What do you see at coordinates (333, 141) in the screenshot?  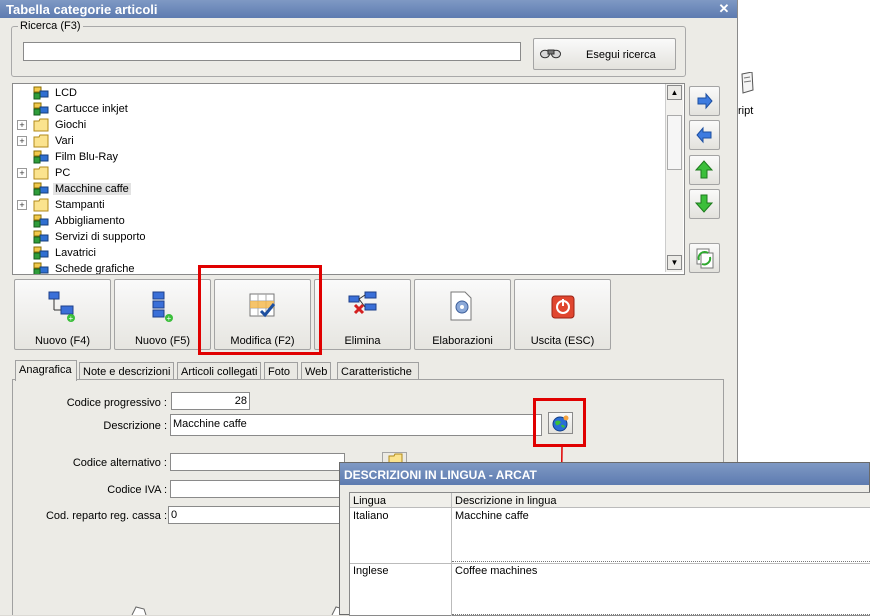 I see `tree-item: + Vari` at bounding box center [333, 141].